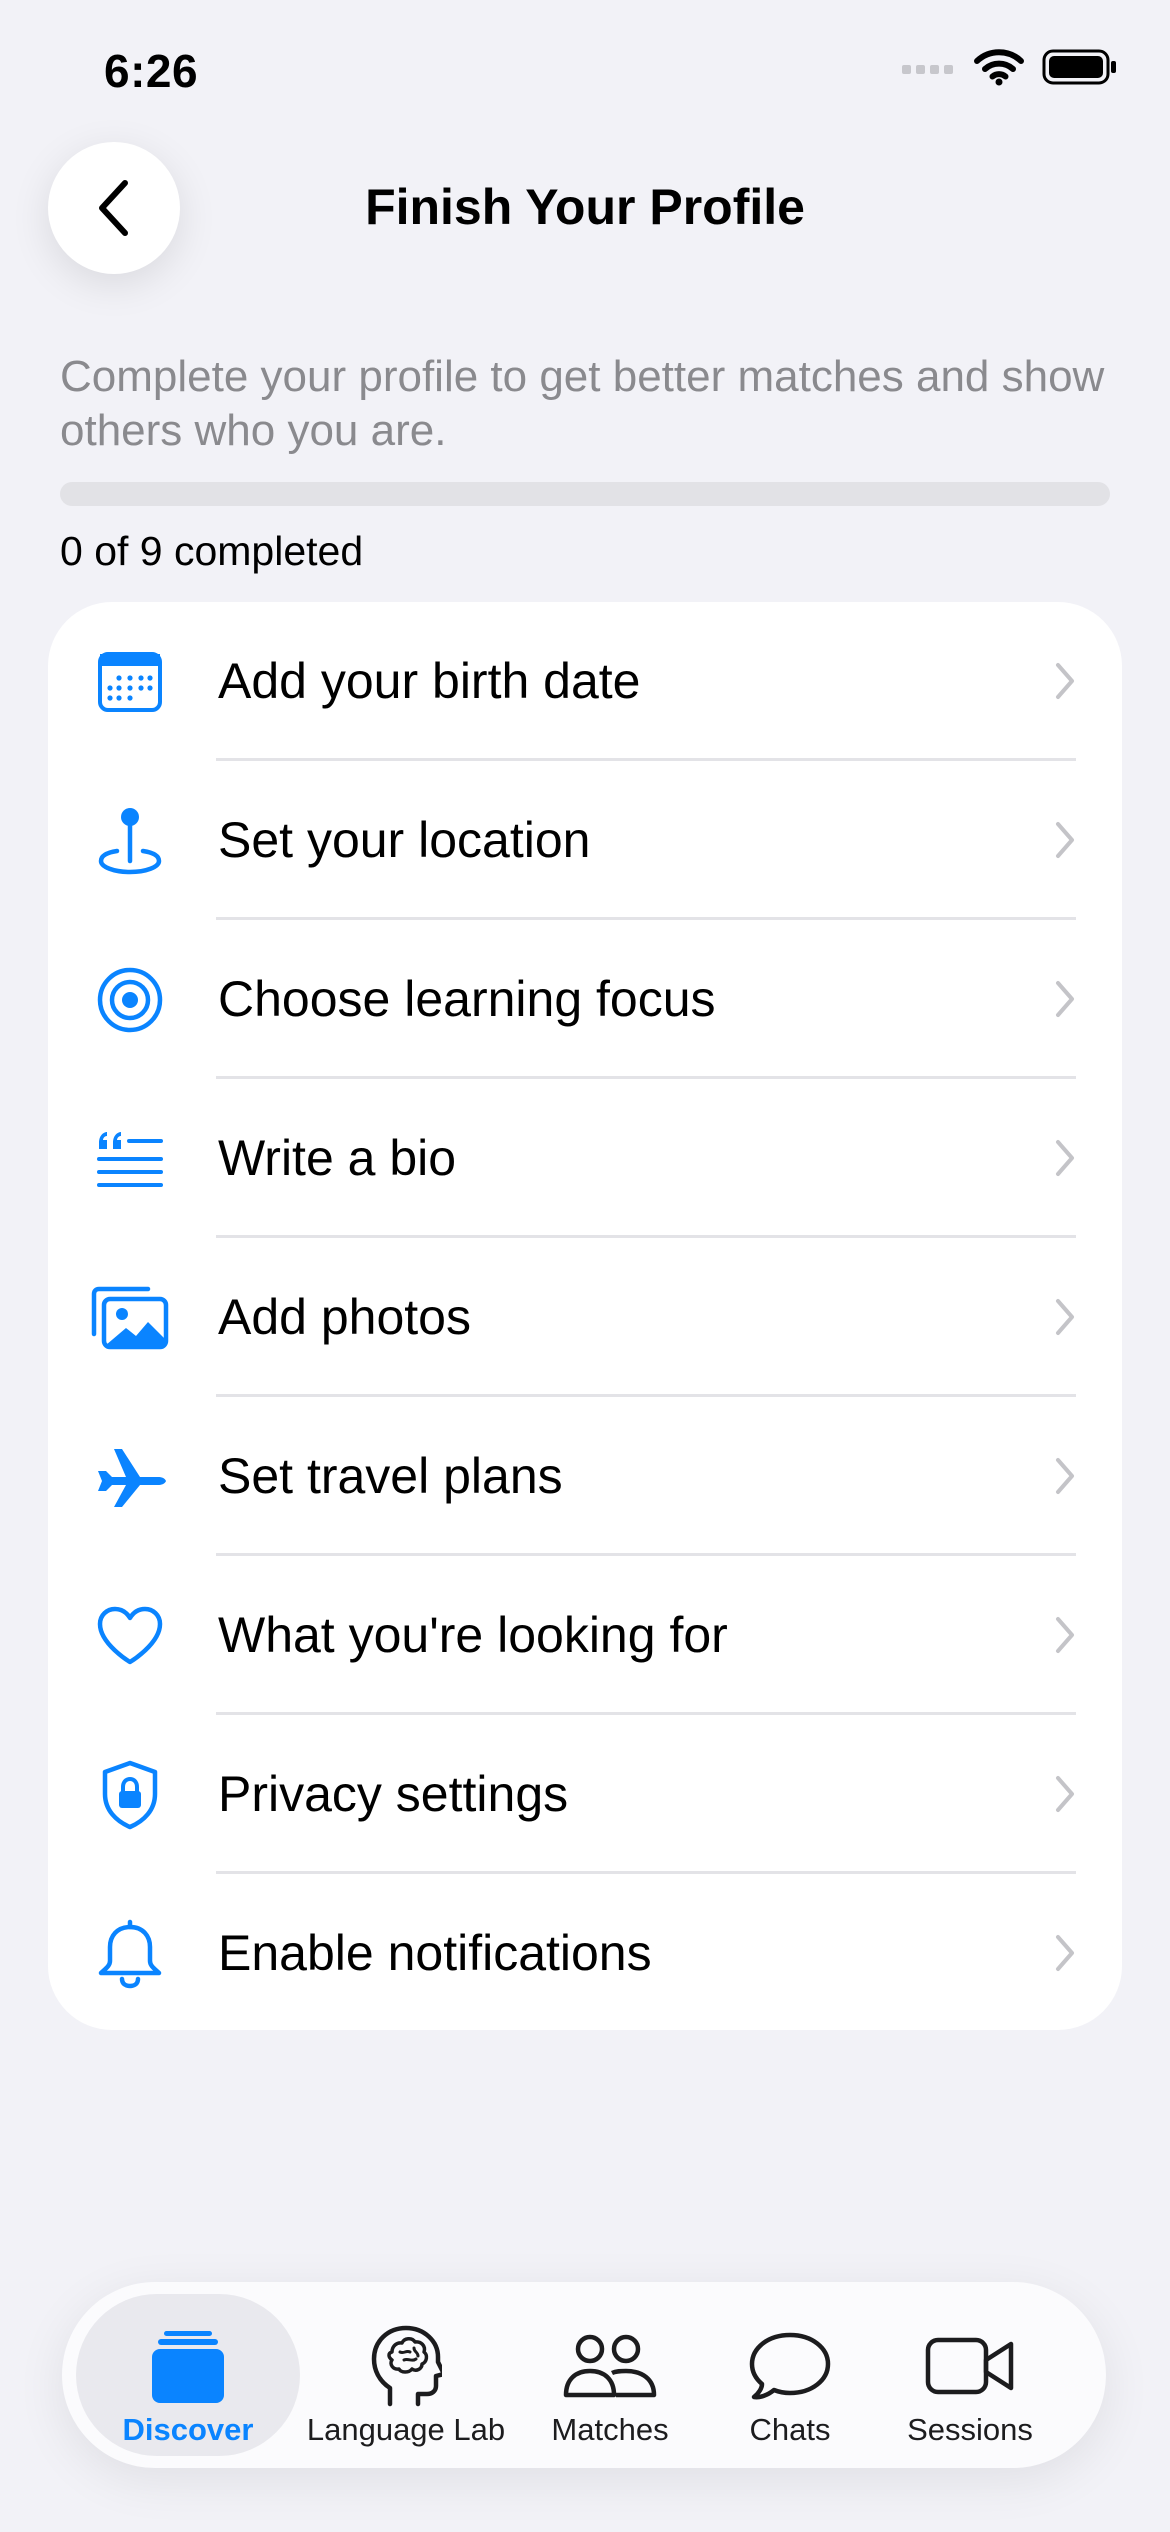 This screenshot has height=2532, width=1170. I want to click on tab-label: Matches, so click(610, 2429).